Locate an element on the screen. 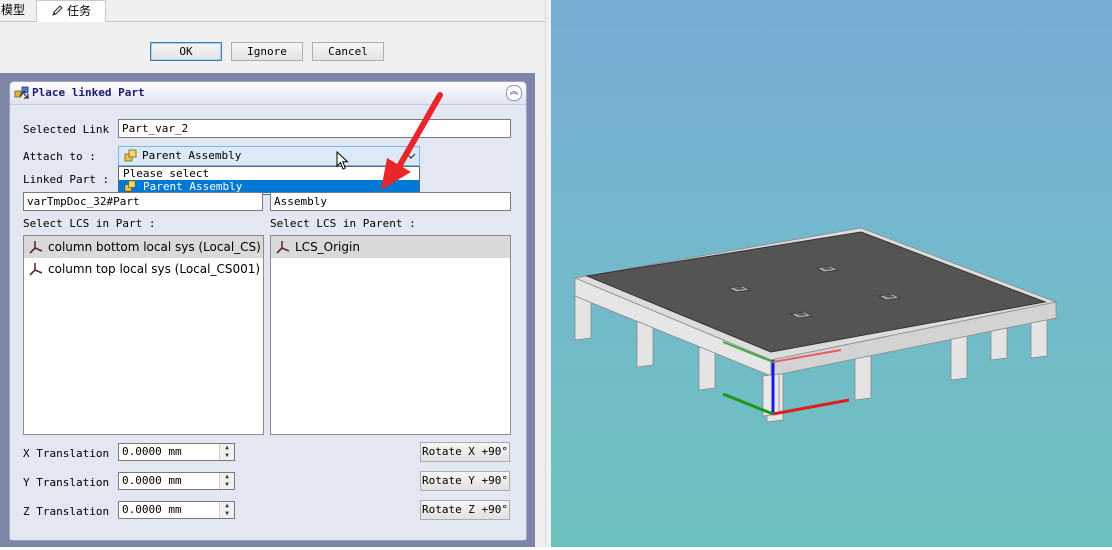 The height and width of the screenshot is (550, 1112). y-translation-label: Y Translation : is located at coordinates (73, 482).